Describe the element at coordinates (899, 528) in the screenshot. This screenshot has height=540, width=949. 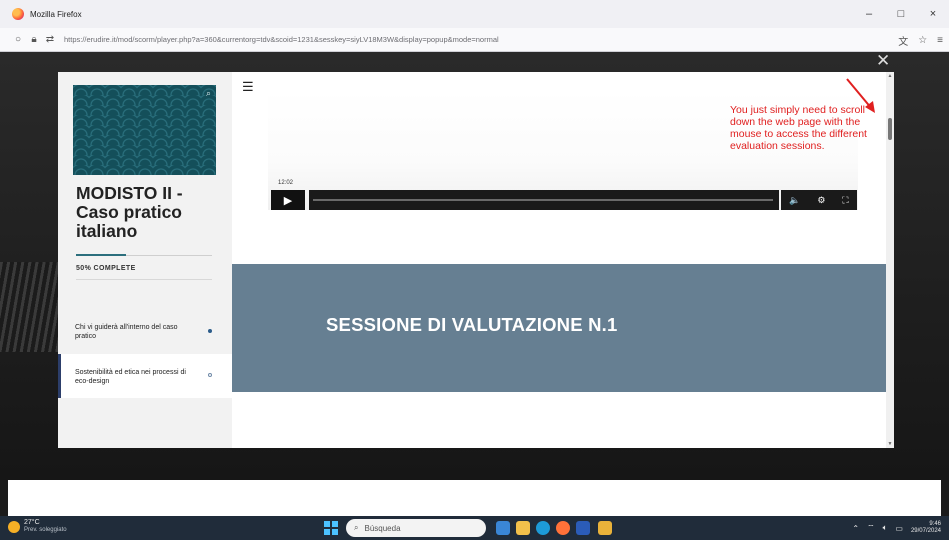
I see `battery-icon: ▭` at that location.